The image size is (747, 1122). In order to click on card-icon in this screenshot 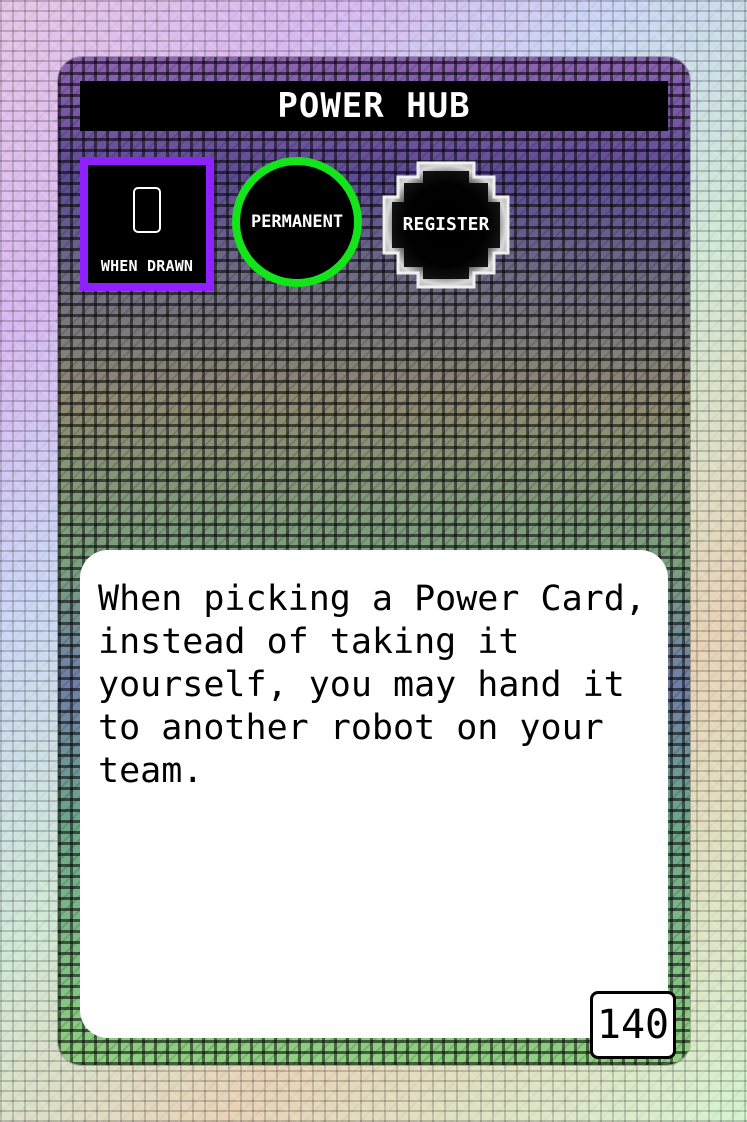, I will do `click(147, 210)`.